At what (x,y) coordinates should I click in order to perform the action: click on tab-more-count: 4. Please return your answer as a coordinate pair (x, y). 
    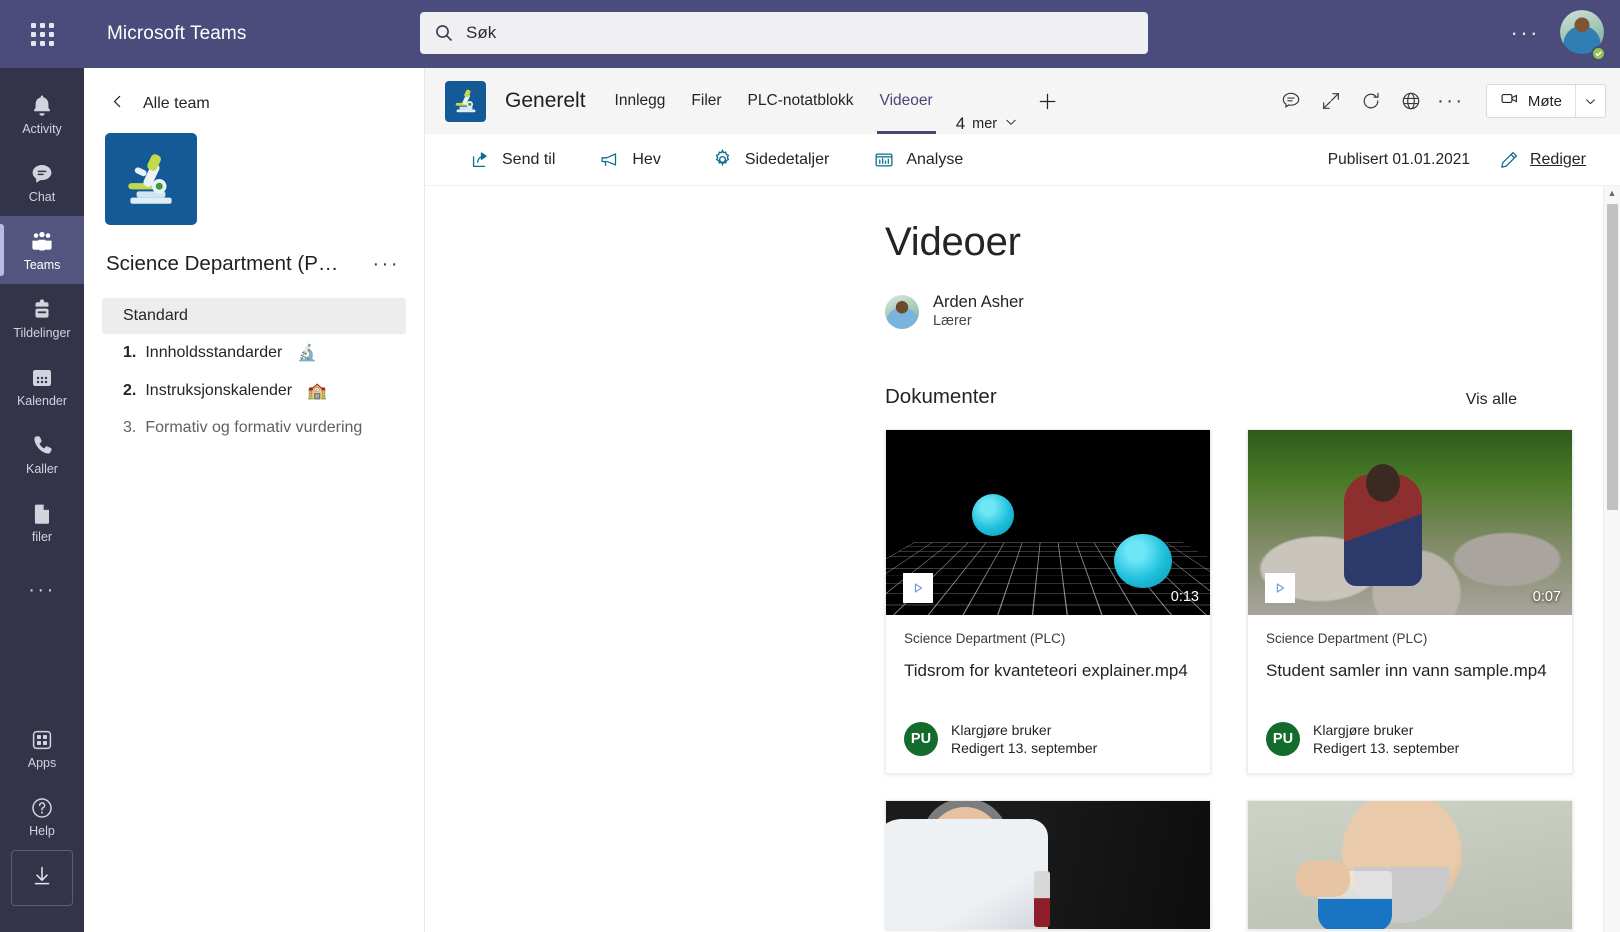
    Looking at the image, I should click on (960, 123).